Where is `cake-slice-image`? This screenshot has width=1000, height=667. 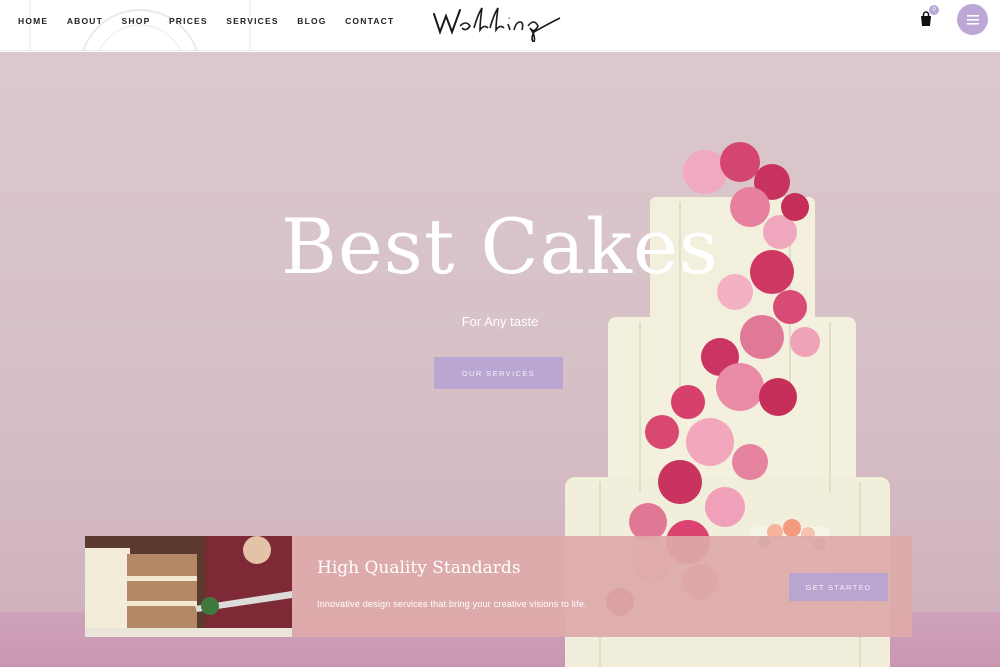
cake-slice-image is located at coordinates (188, 586).